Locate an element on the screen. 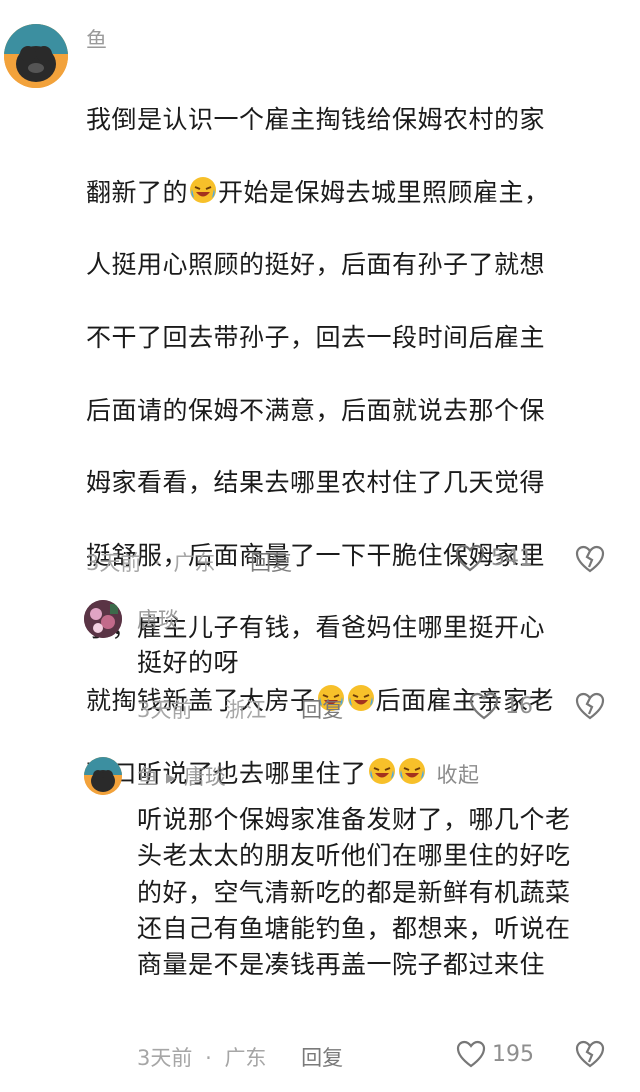 This screenshot has width=640, height=1092. username: 鱼 is located at coordinates (96, 40).